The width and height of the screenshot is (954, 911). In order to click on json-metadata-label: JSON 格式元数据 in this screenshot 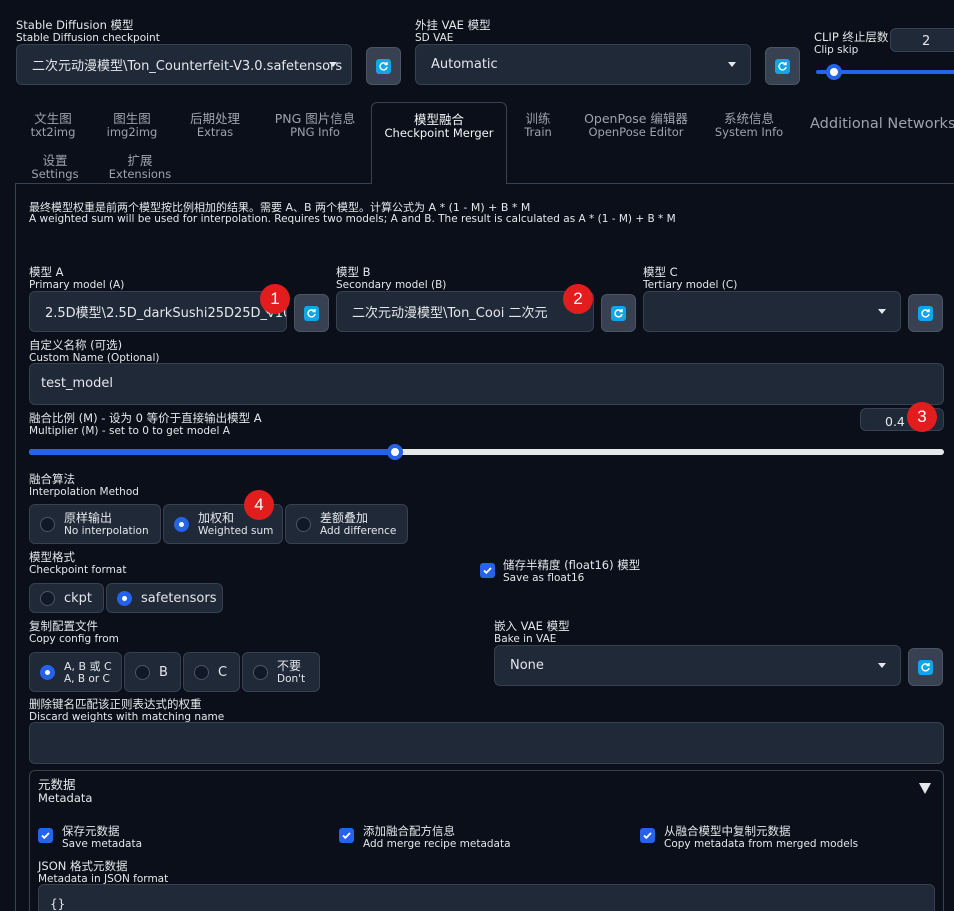, I will do `click(83, 866)`.